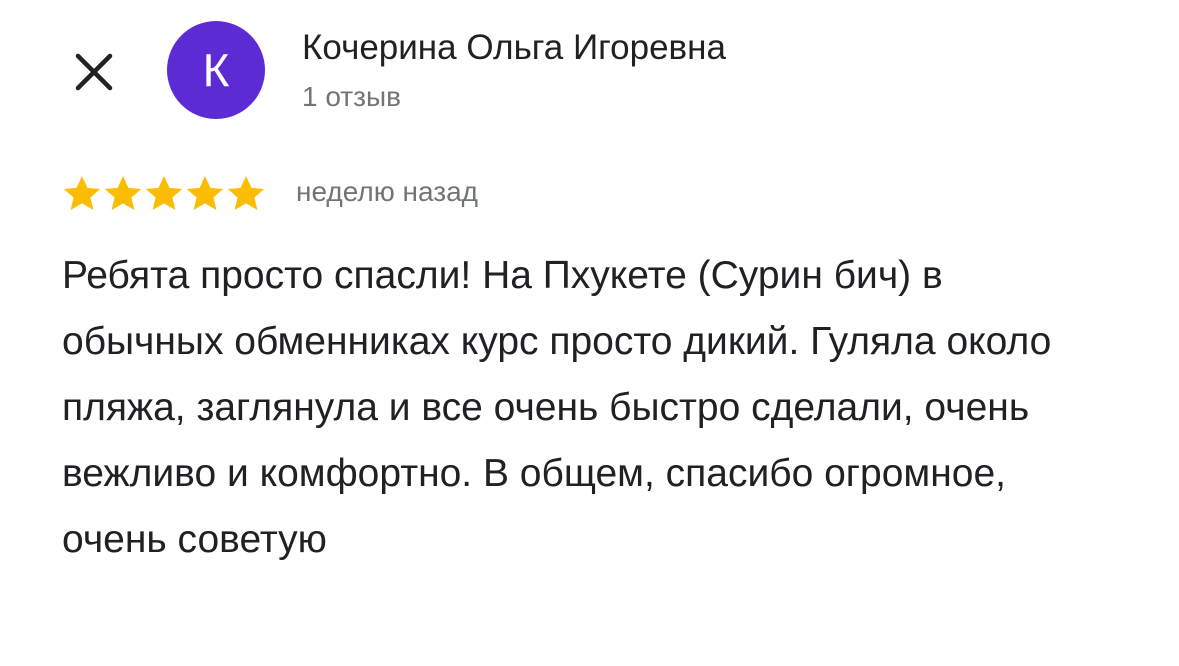 The width and height of the screenshot is (1179, 666). Describe the element at coordinates (351, 96) in the screenshot. I see `review-count: 1 отзыв` at that location.